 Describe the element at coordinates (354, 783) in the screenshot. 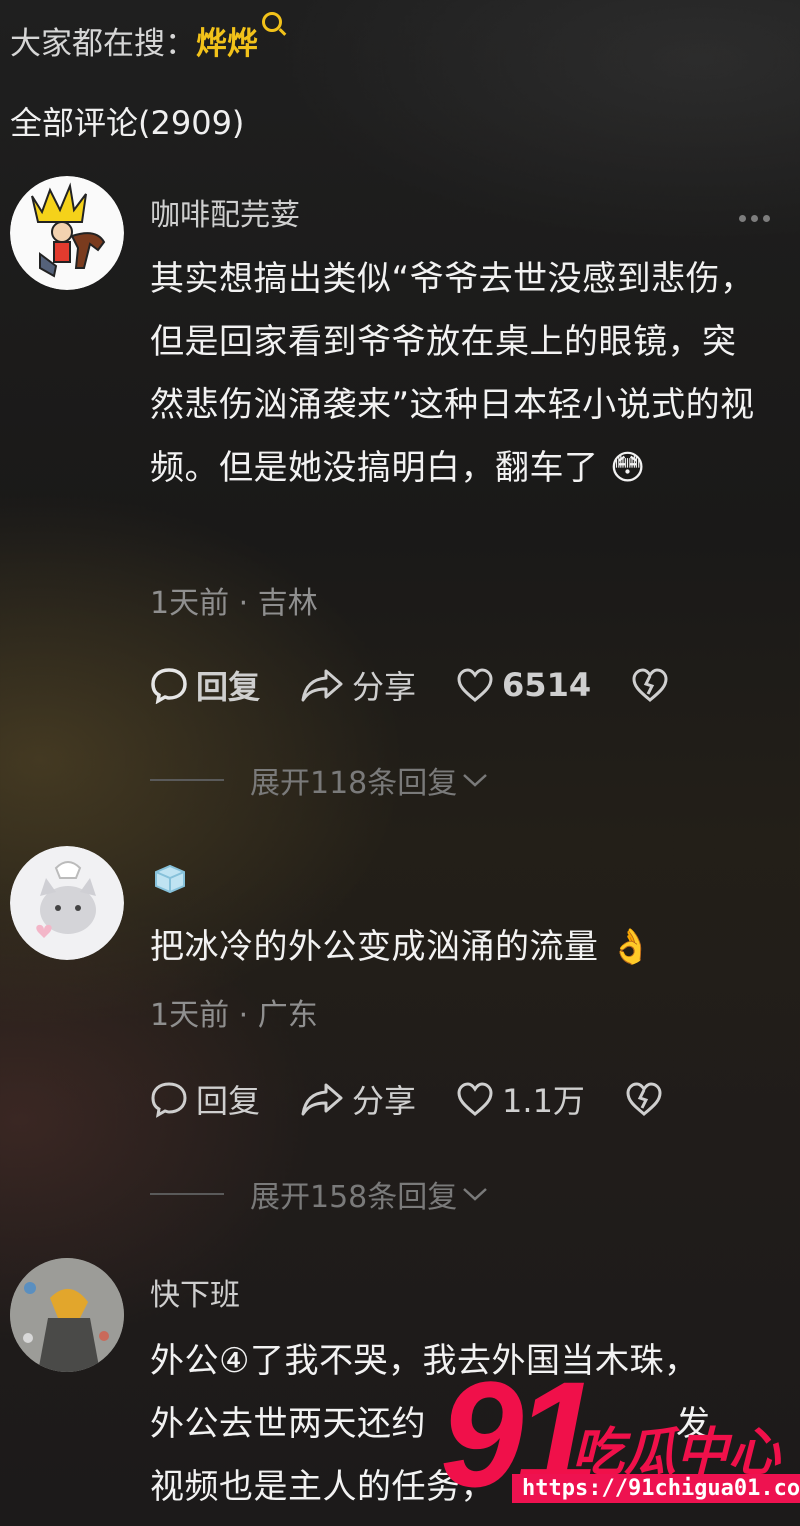

I see `expand-replies-label: 展开118条回复` at that location.